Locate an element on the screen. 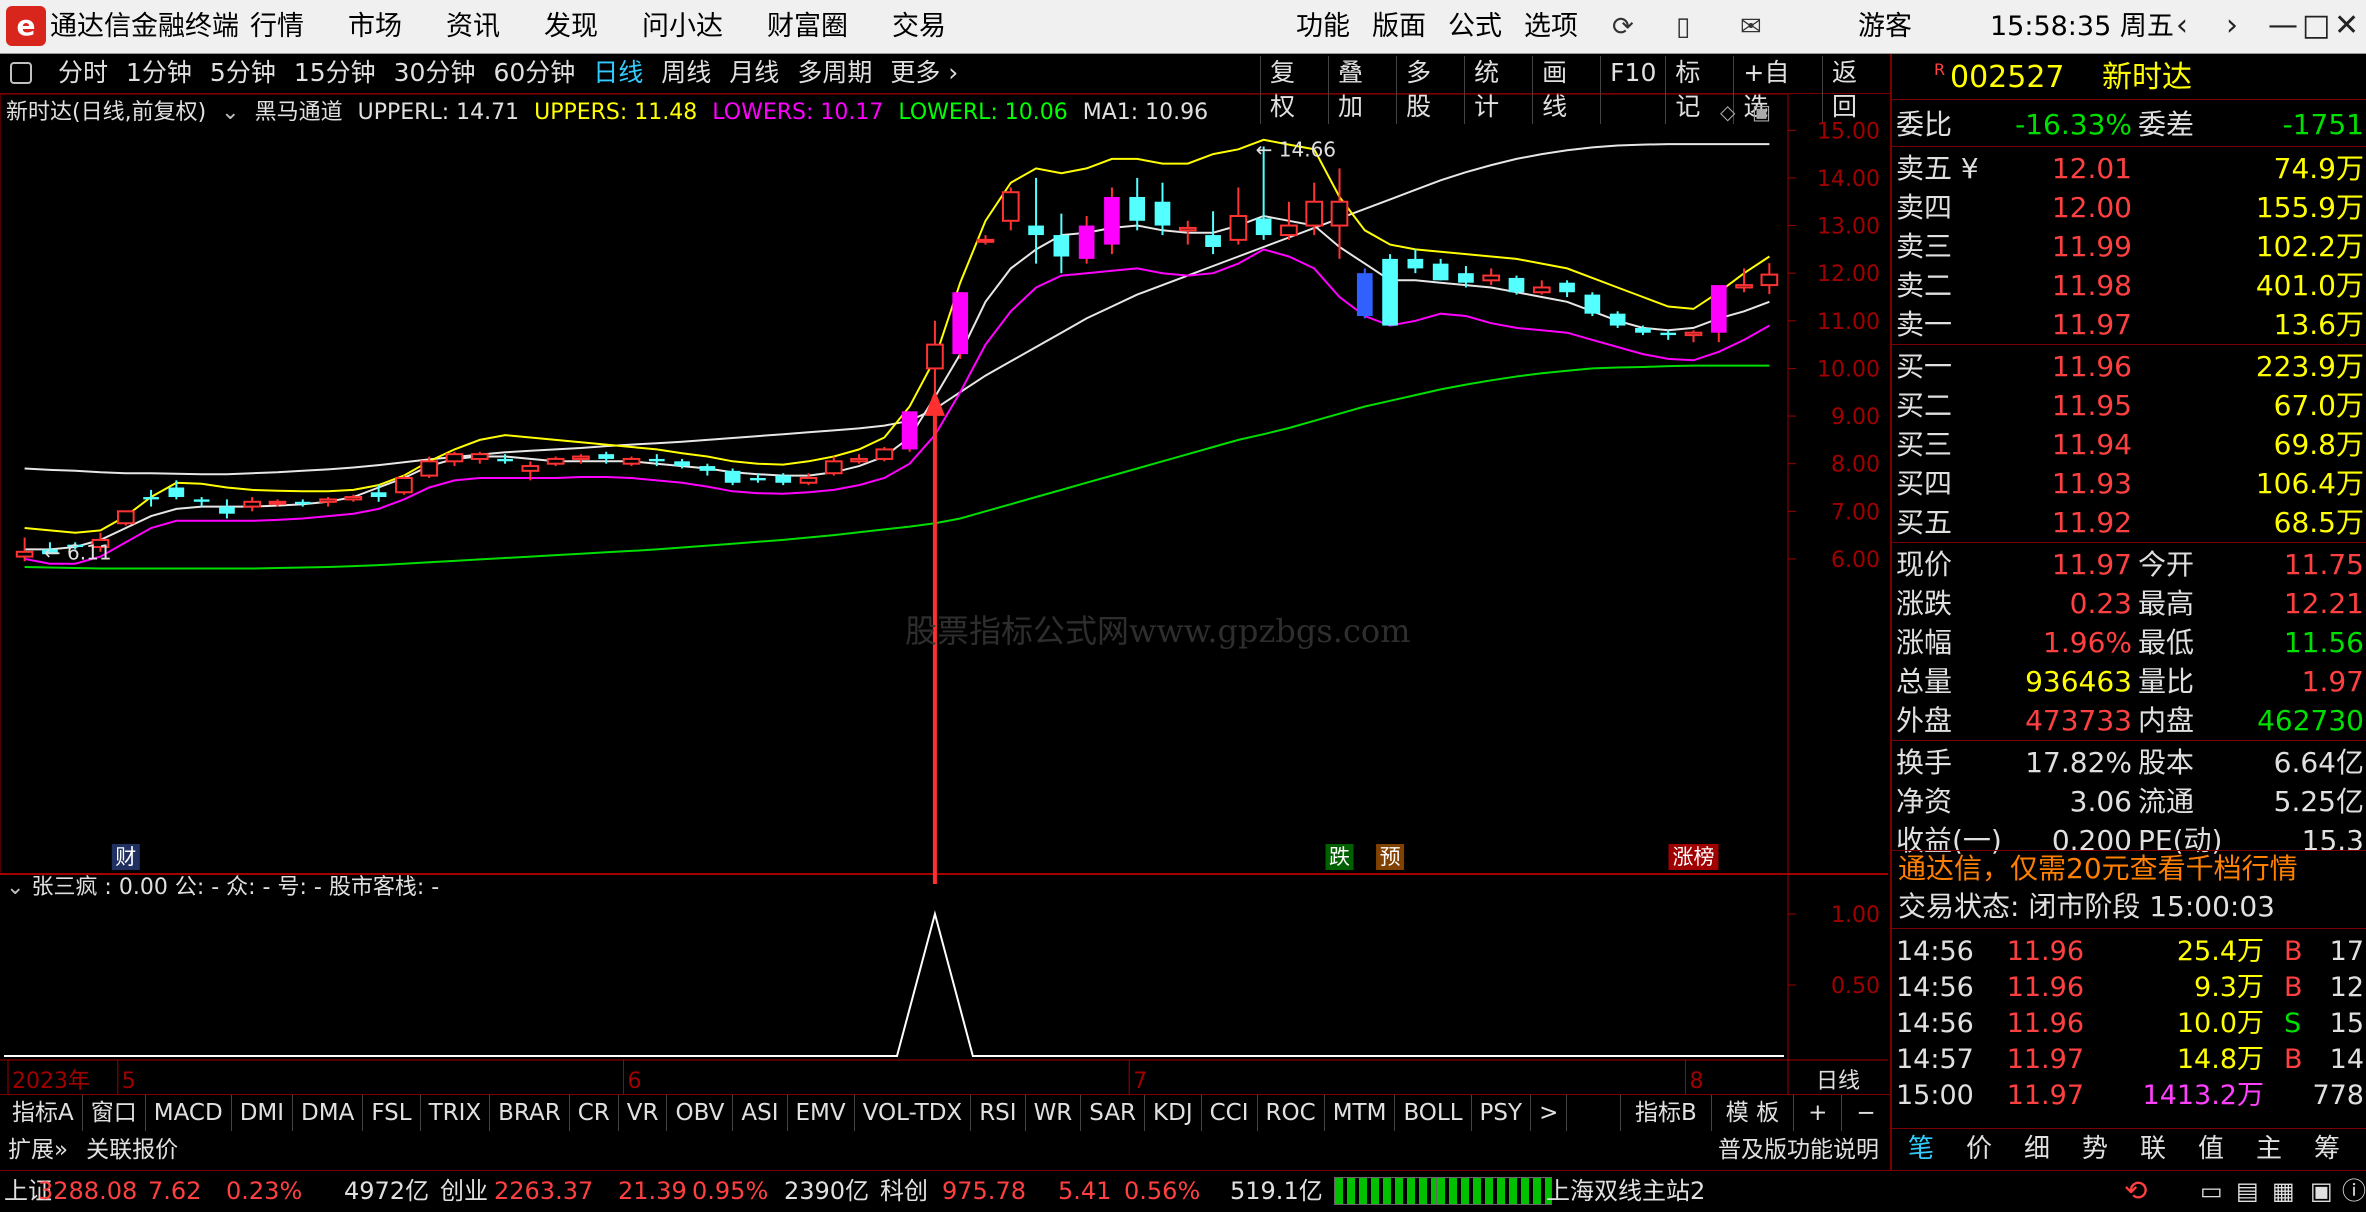 The width and height of the screenshot is (2366, 1212). menu-wealth: 财富圈 is located at coordinates (807, 27).